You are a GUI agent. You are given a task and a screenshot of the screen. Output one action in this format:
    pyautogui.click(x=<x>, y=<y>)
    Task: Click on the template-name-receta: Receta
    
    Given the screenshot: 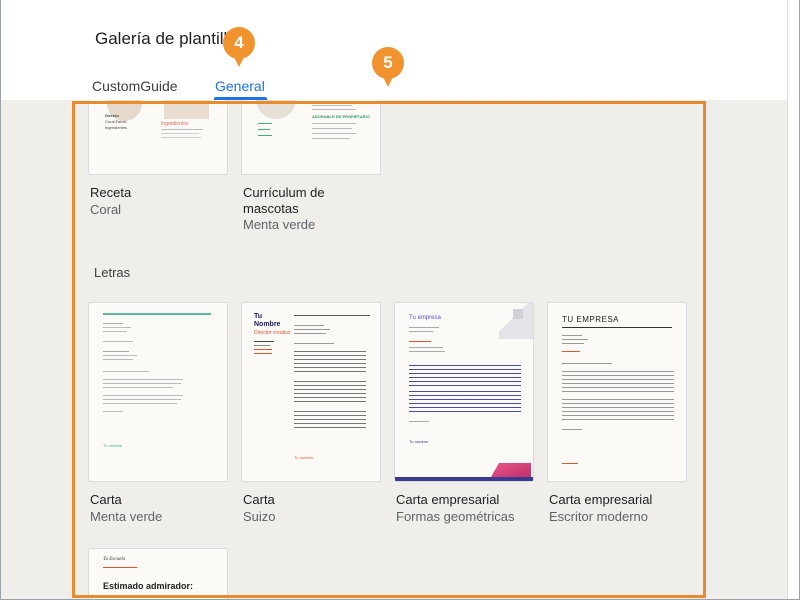 What is the action you would take?
    pyautogui.click(x=110, y=192)
    